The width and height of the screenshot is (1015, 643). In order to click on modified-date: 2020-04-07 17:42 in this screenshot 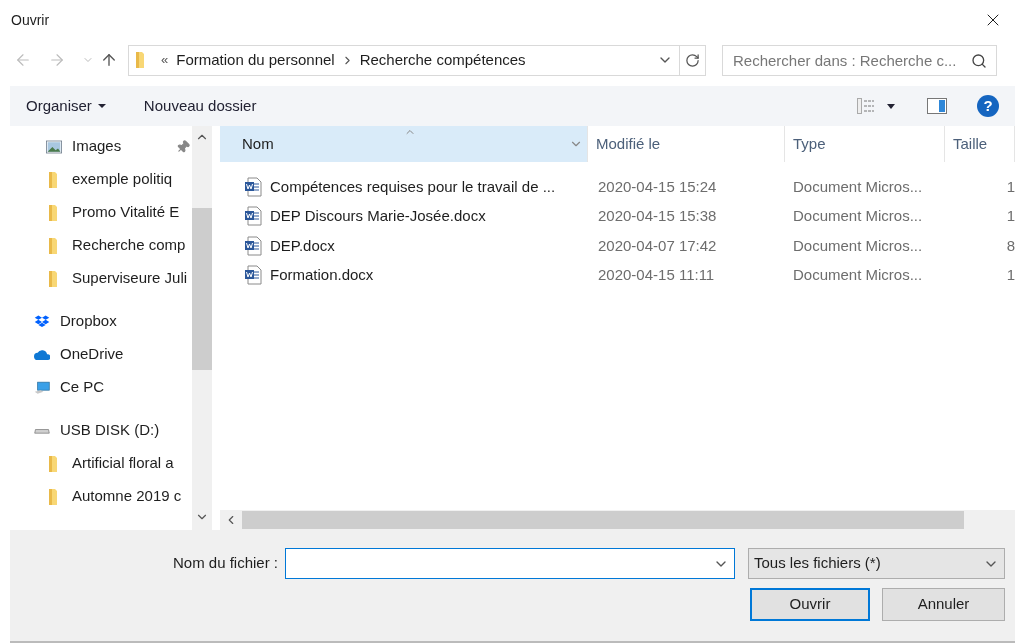, I will do `click(657, 245)`.